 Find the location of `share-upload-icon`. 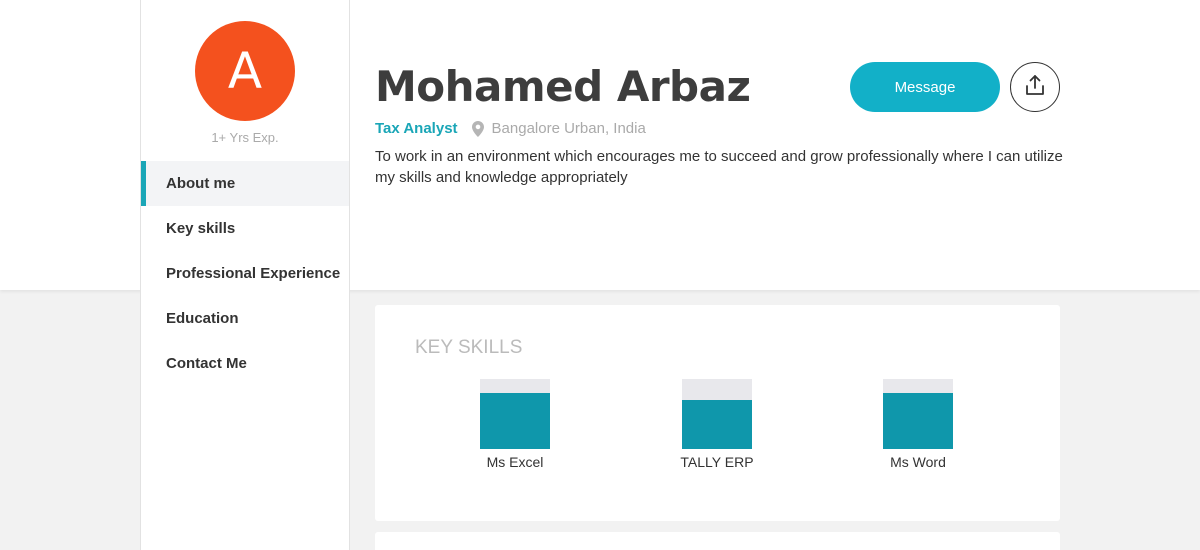

share-upload-icon is located at coordinates (1035, 87).